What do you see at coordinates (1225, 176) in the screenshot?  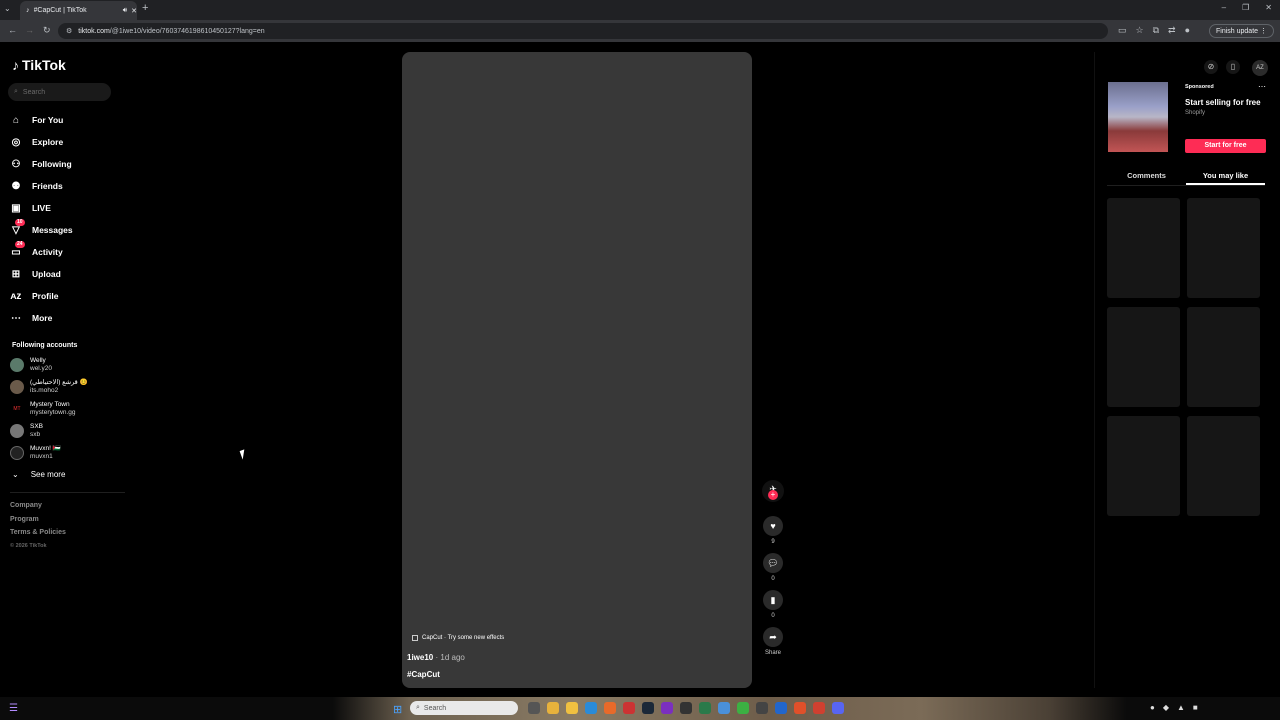 I see `tab-you-may-like: You may like` at bounding box center [1225, 176].